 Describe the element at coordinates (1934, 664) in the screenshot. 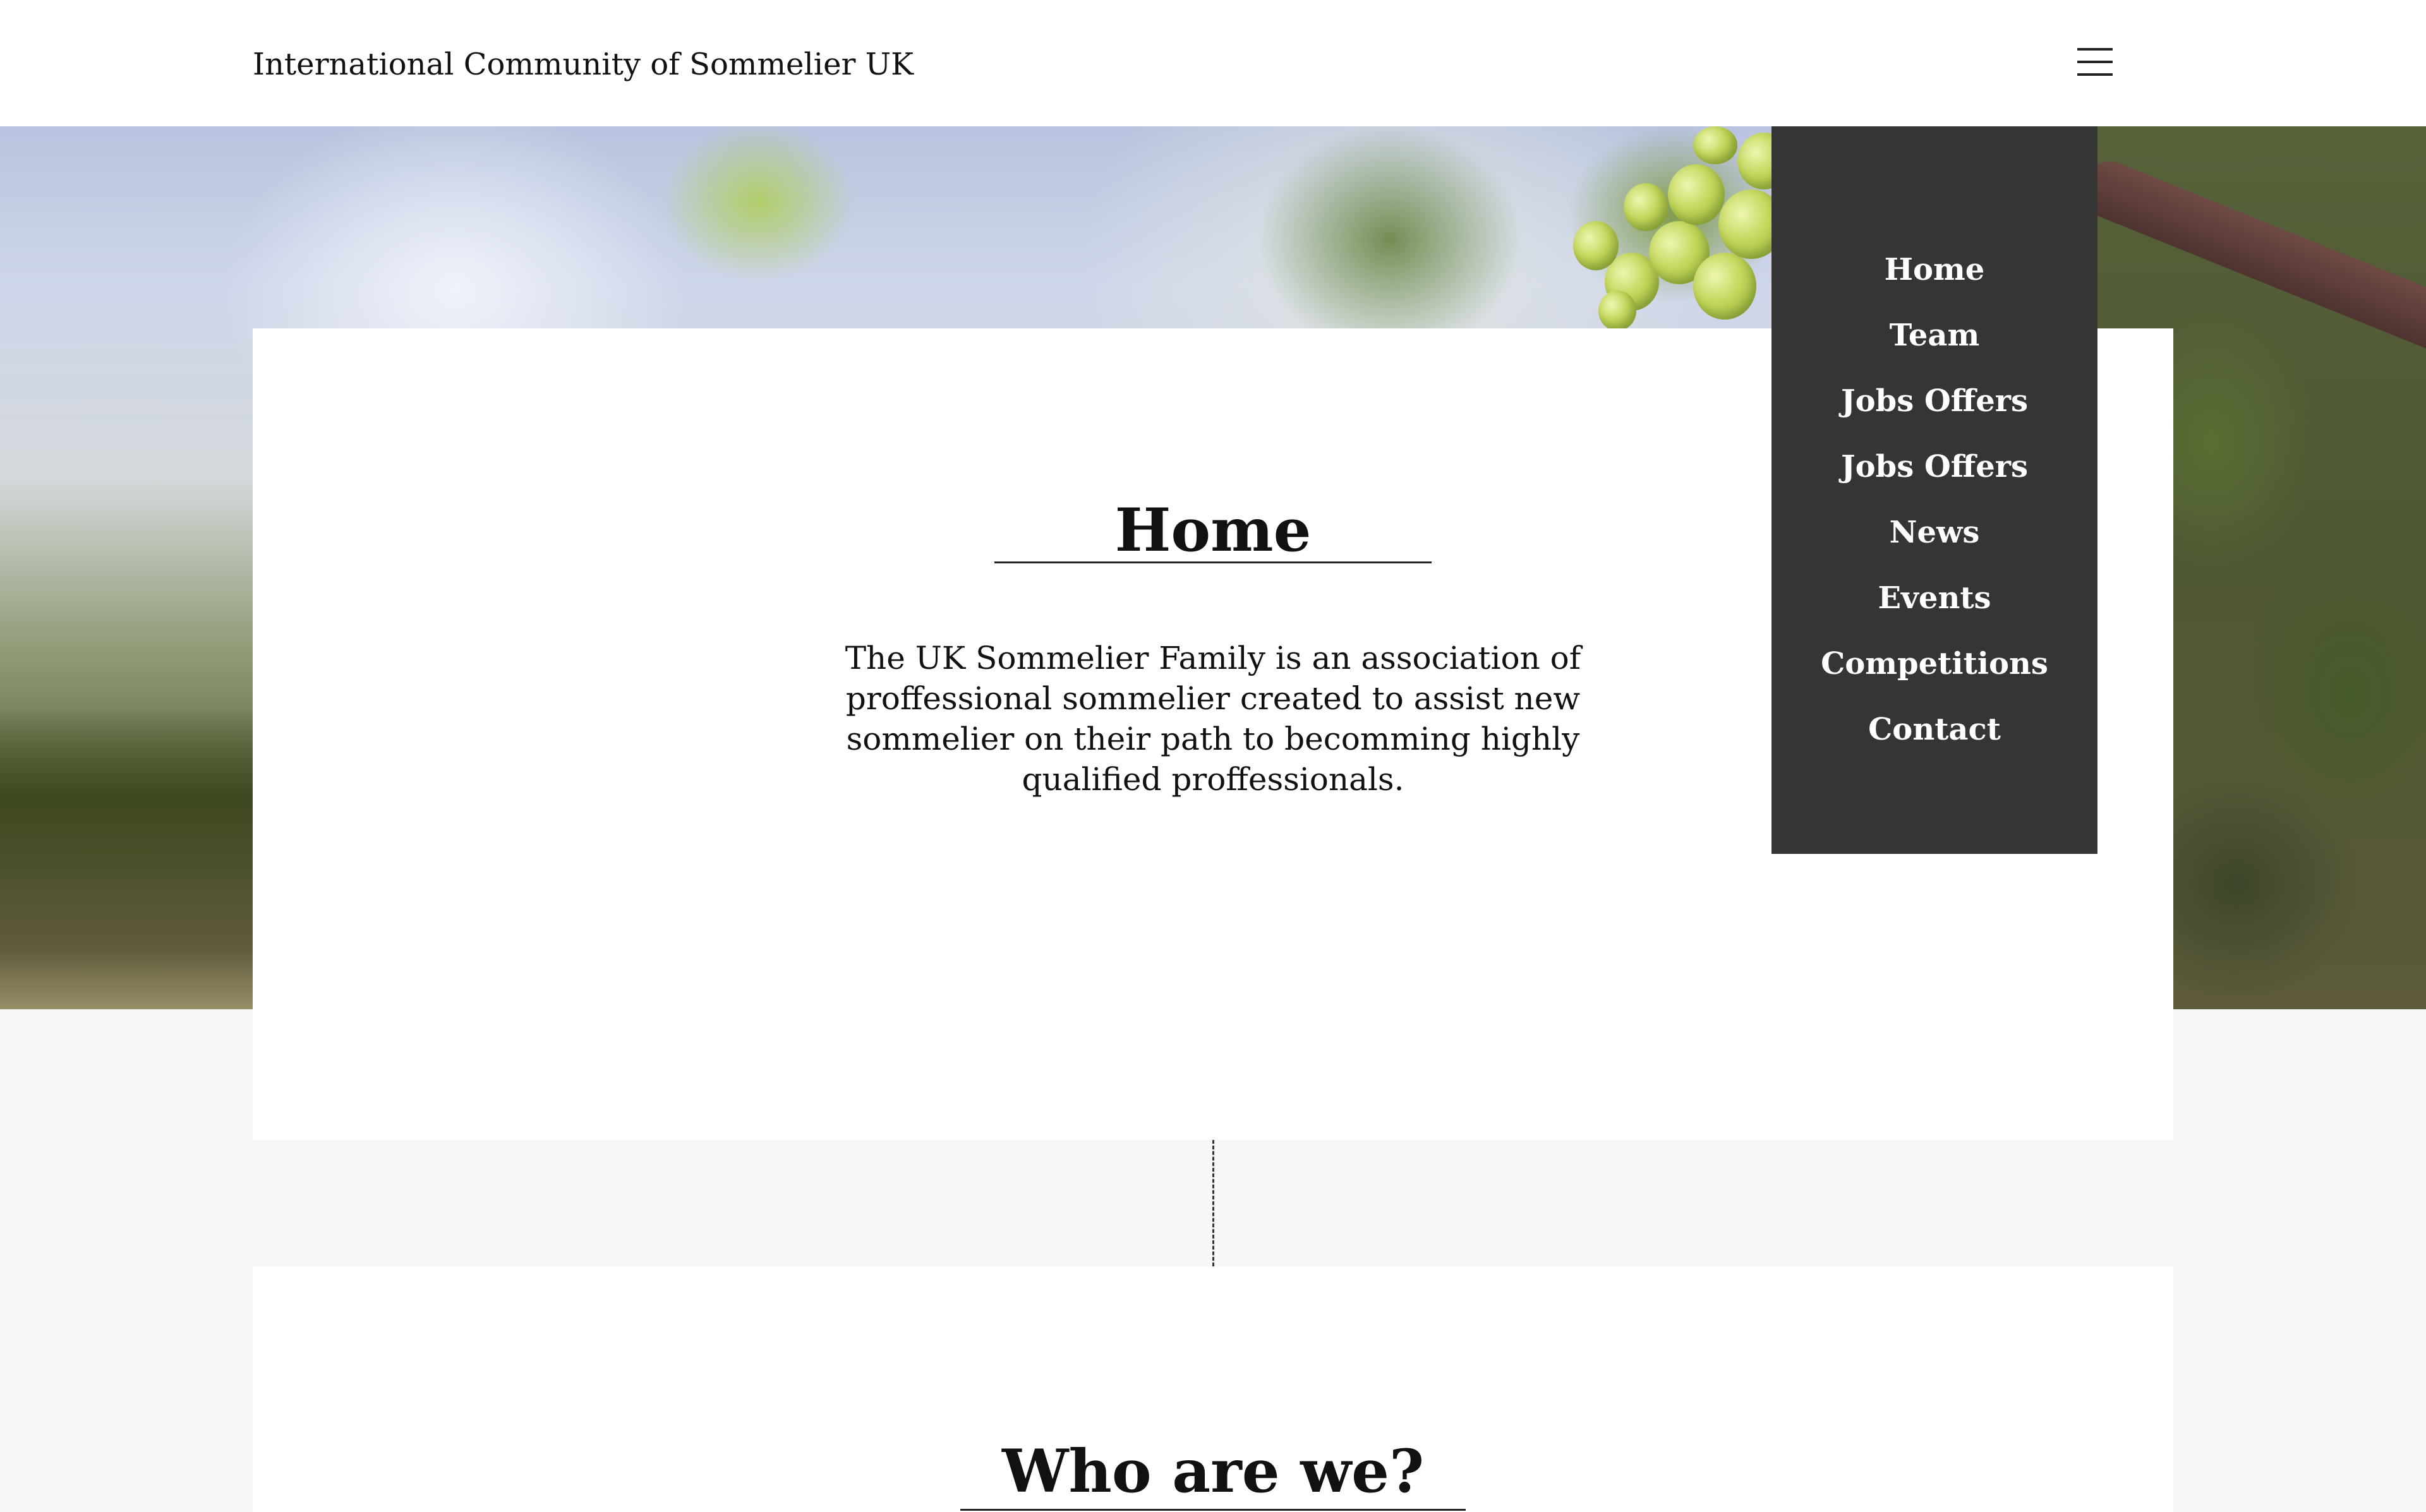

I see `nav-item-competitions: Competitions` at that location.